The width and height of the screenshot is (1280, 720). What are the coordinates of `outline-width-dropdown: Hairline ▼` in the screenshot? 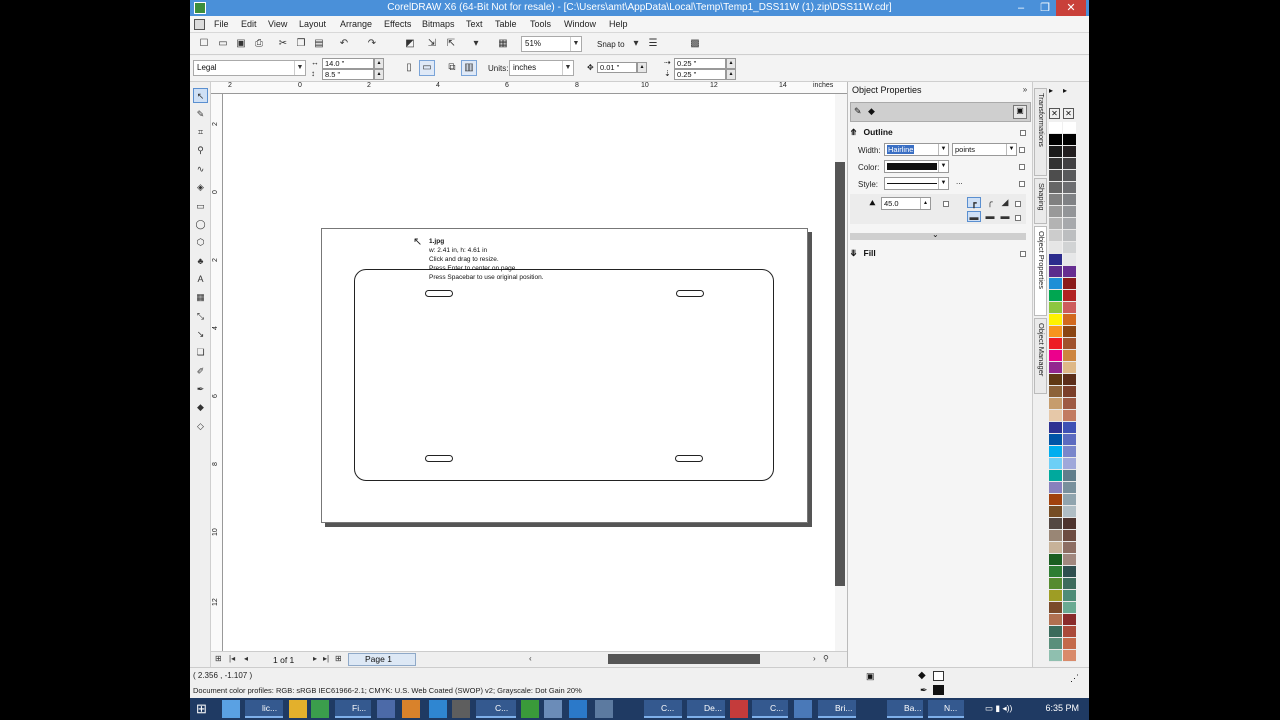 It's located at (916, 149).